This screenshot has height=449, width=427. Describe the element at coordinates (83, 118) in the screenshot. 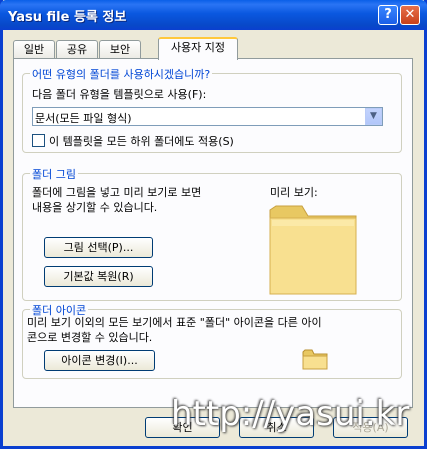

I see `template-select-value: 문서(모든 파일 형식)` at that location.